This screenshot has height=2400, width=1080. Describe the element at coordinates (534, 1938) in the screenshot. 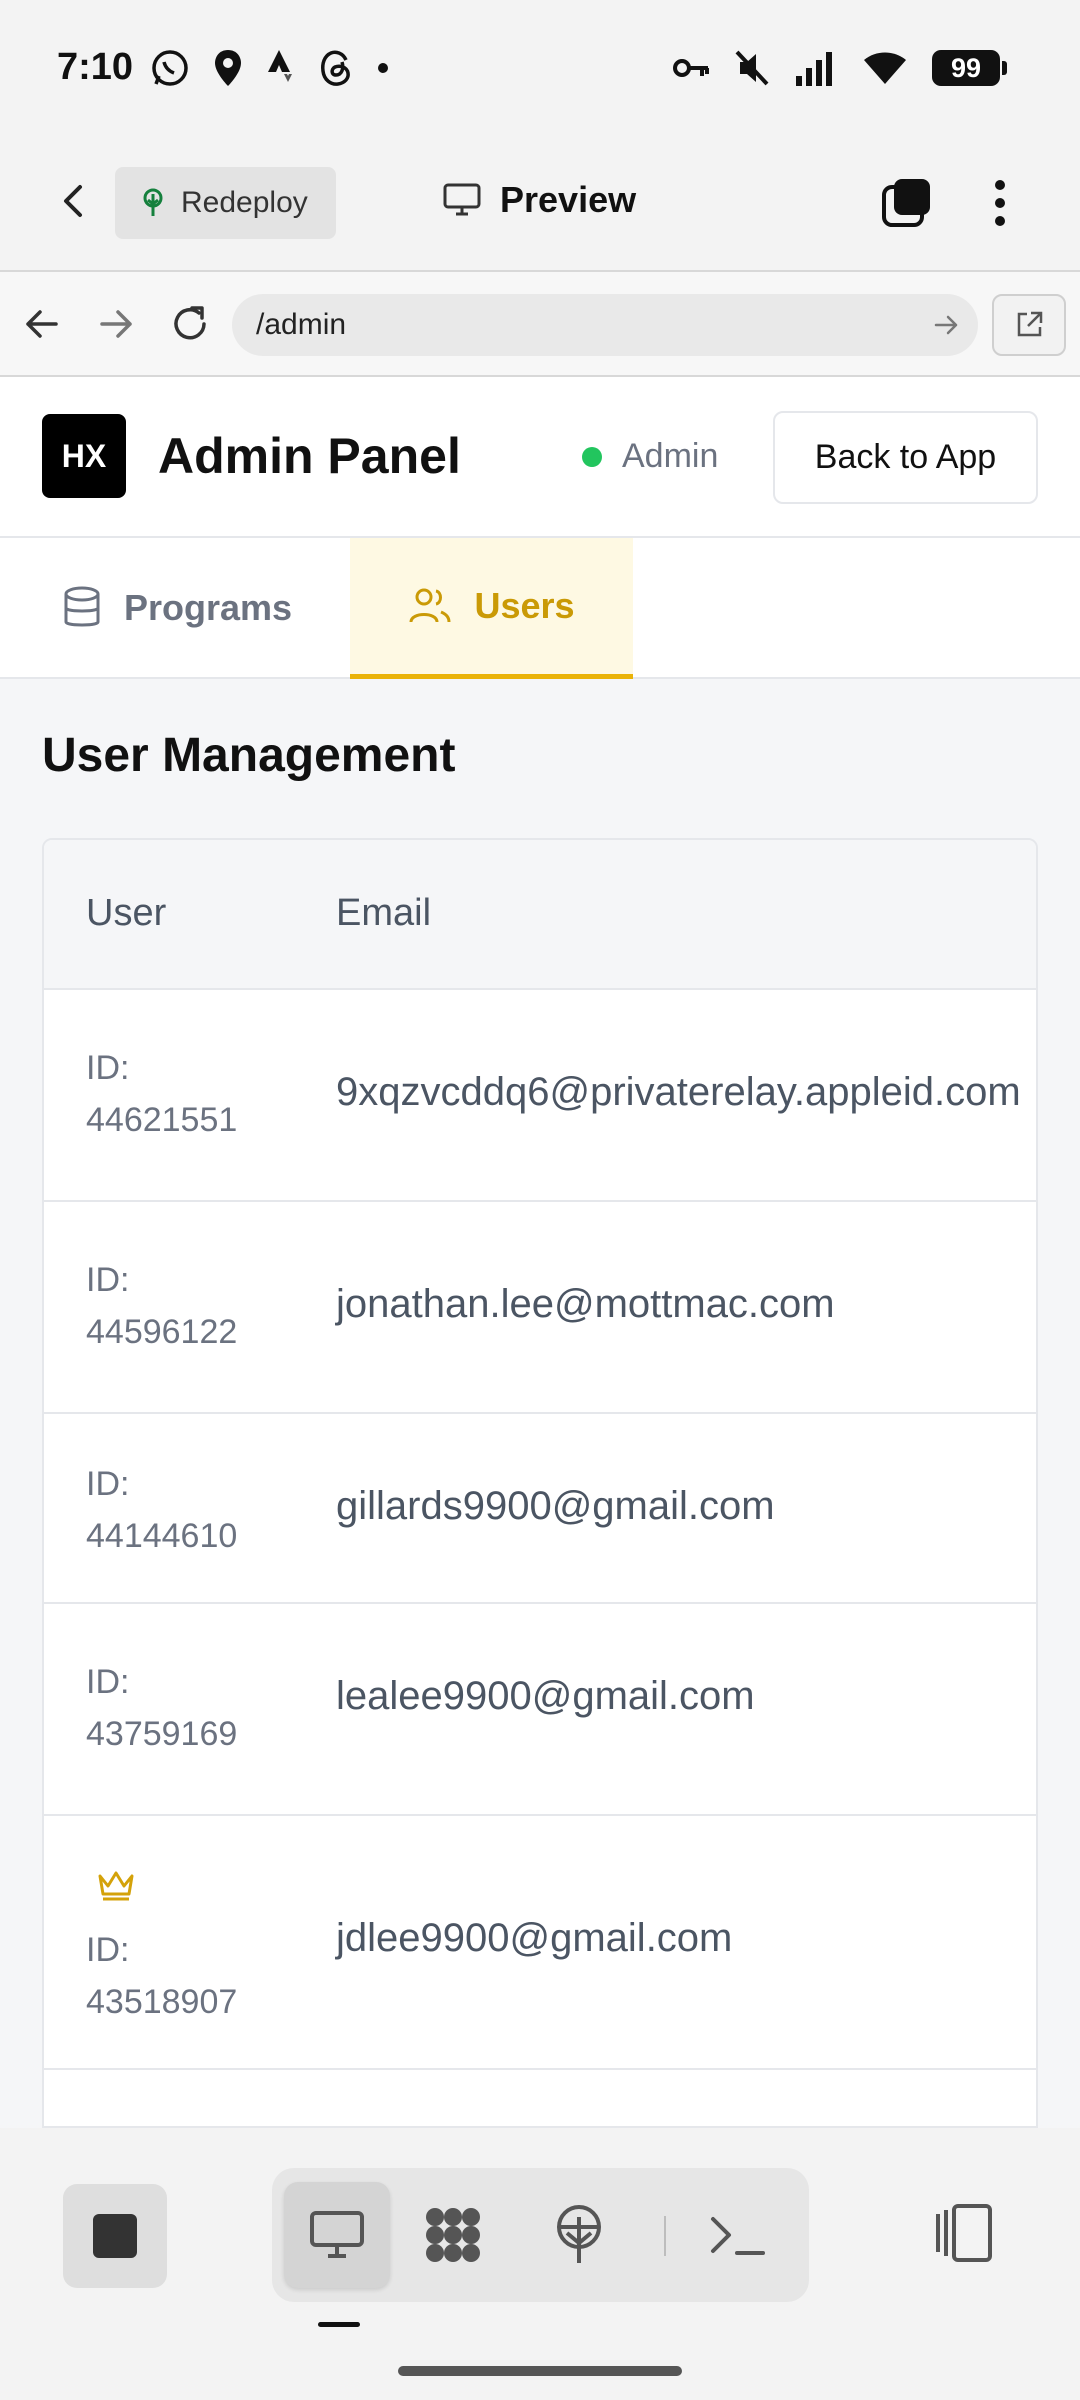

I see `user-email: jdlee9900@gmail.com` at that location.